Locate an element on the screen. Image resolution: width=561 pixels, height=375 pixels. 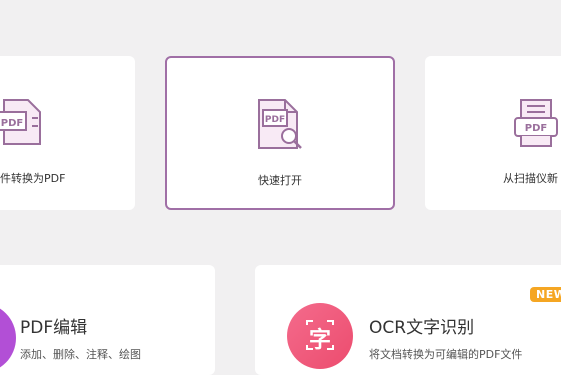
ocr-icon-glyph: 字 is located at coordinates (319, 340).